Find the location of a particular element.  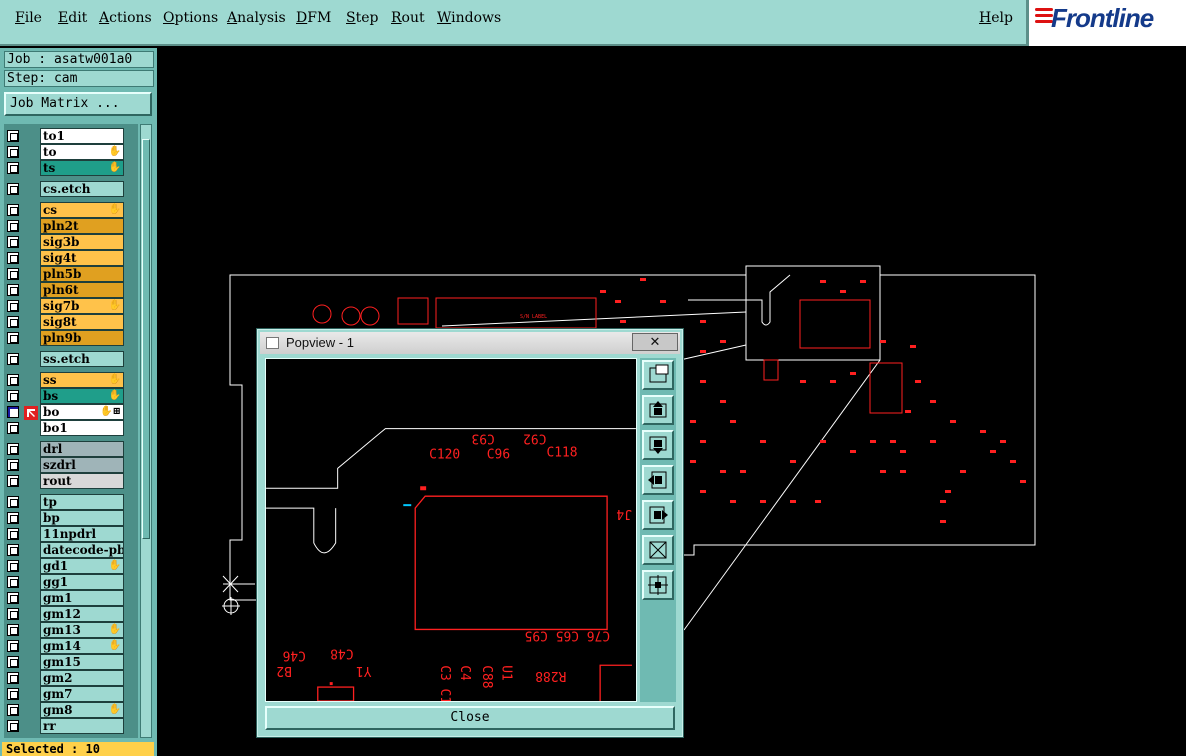

menu-dfm: DFM is located at coordinates (313, 18).